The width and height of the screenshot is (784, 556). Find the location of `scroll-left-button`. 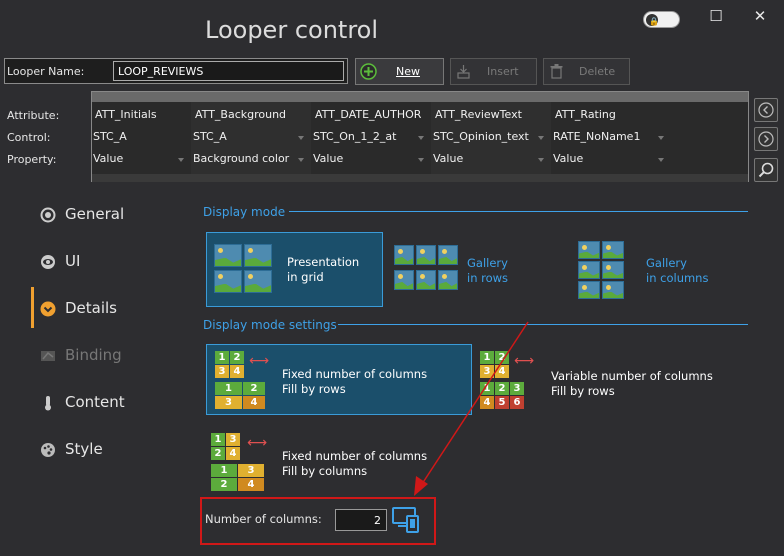

scroll-left-button is located at coordinates (766, 110).